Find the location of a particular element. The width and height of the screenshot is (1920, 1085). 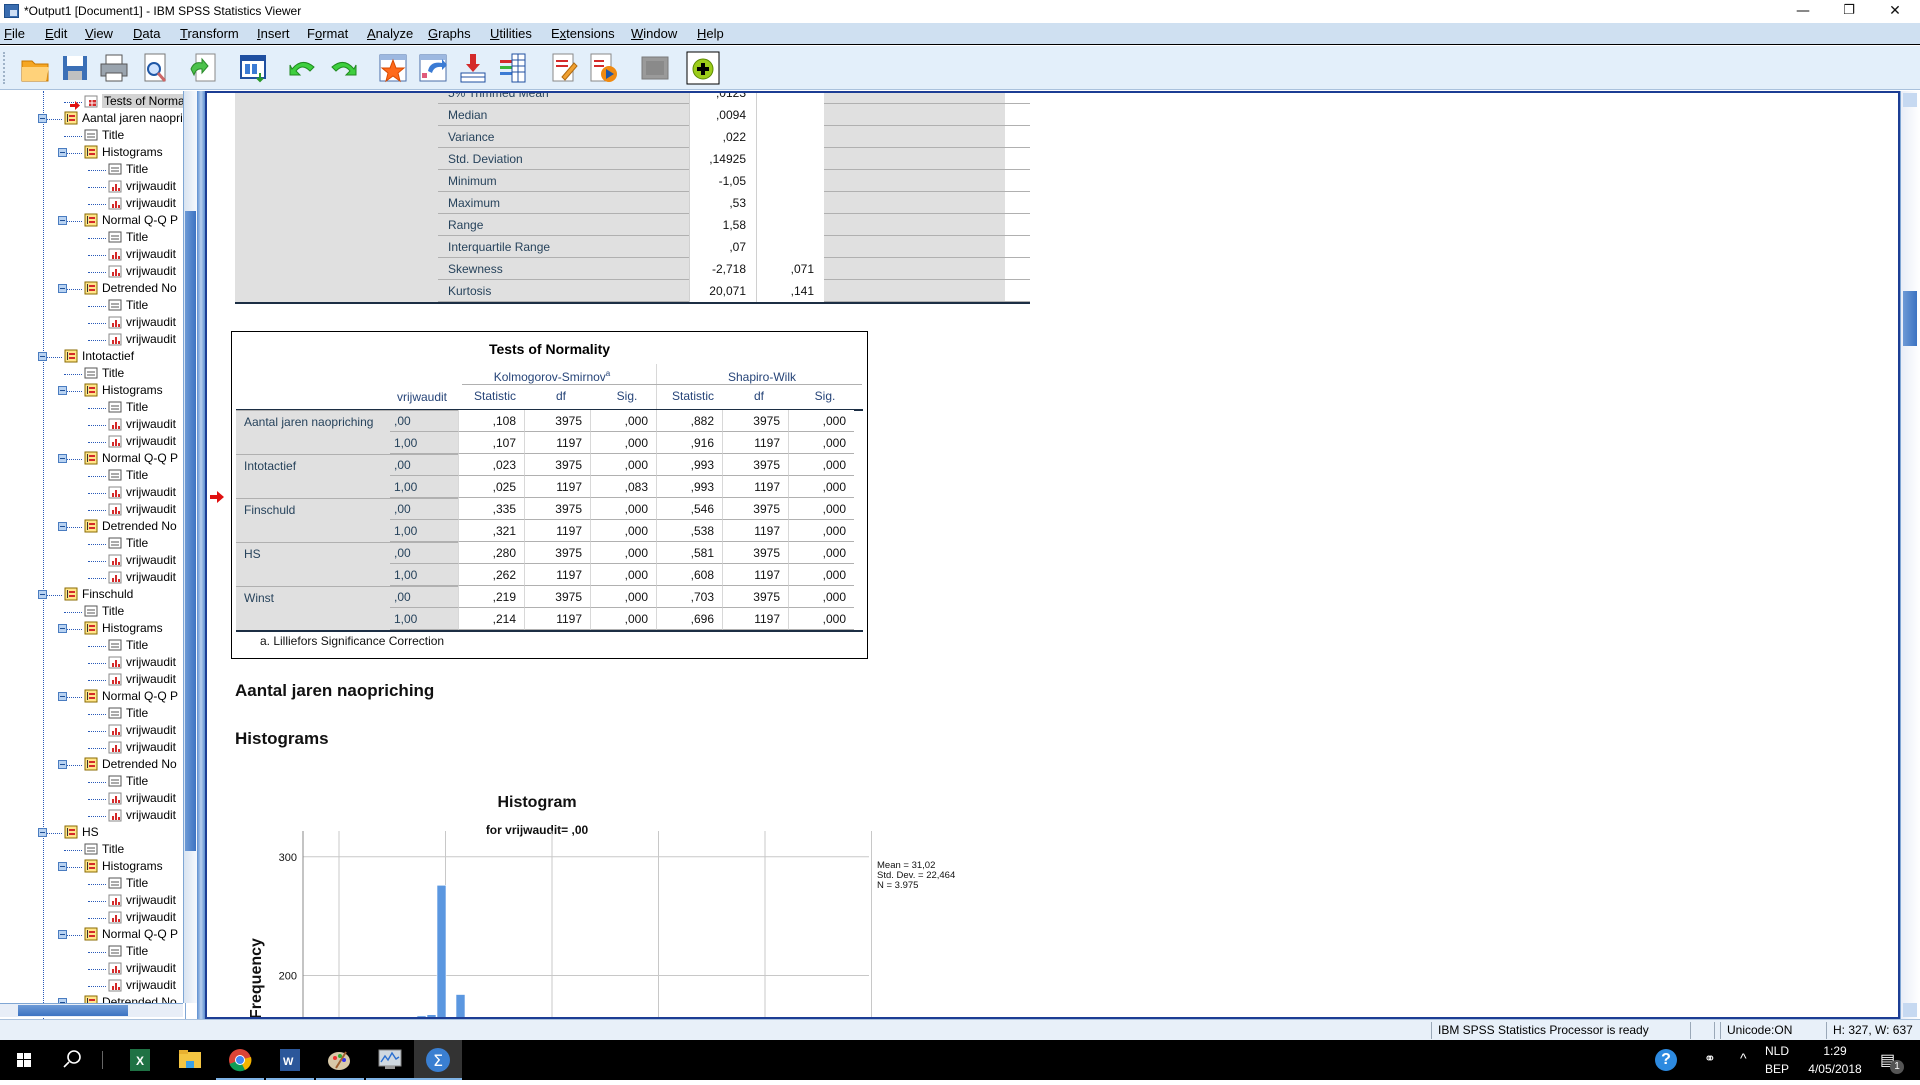

menu-format: Format is located at coordinates (327, 33).